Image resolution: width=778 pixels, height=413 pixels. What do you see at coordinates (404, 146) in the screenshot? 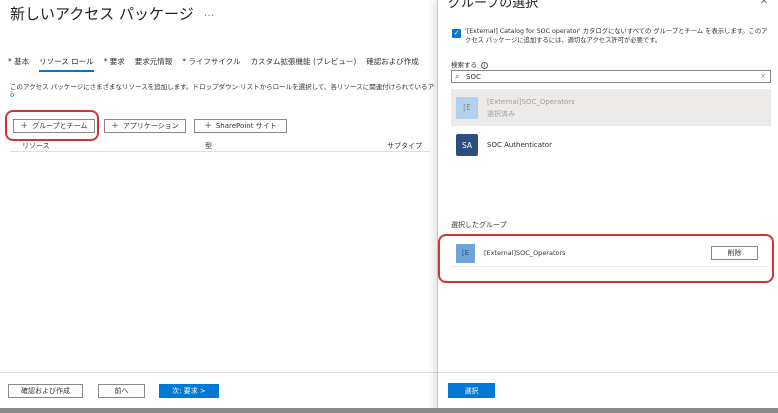
I see `column-header-subtype: サブタイプ` at bounding box center [404, 146].